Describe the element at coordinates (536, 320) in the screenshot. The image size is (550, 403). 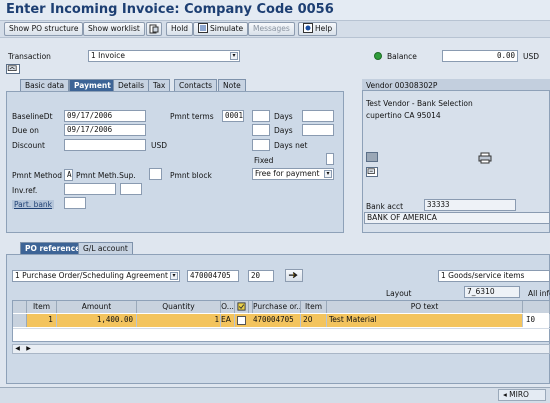
I see `cell-extra: I0` at that location.